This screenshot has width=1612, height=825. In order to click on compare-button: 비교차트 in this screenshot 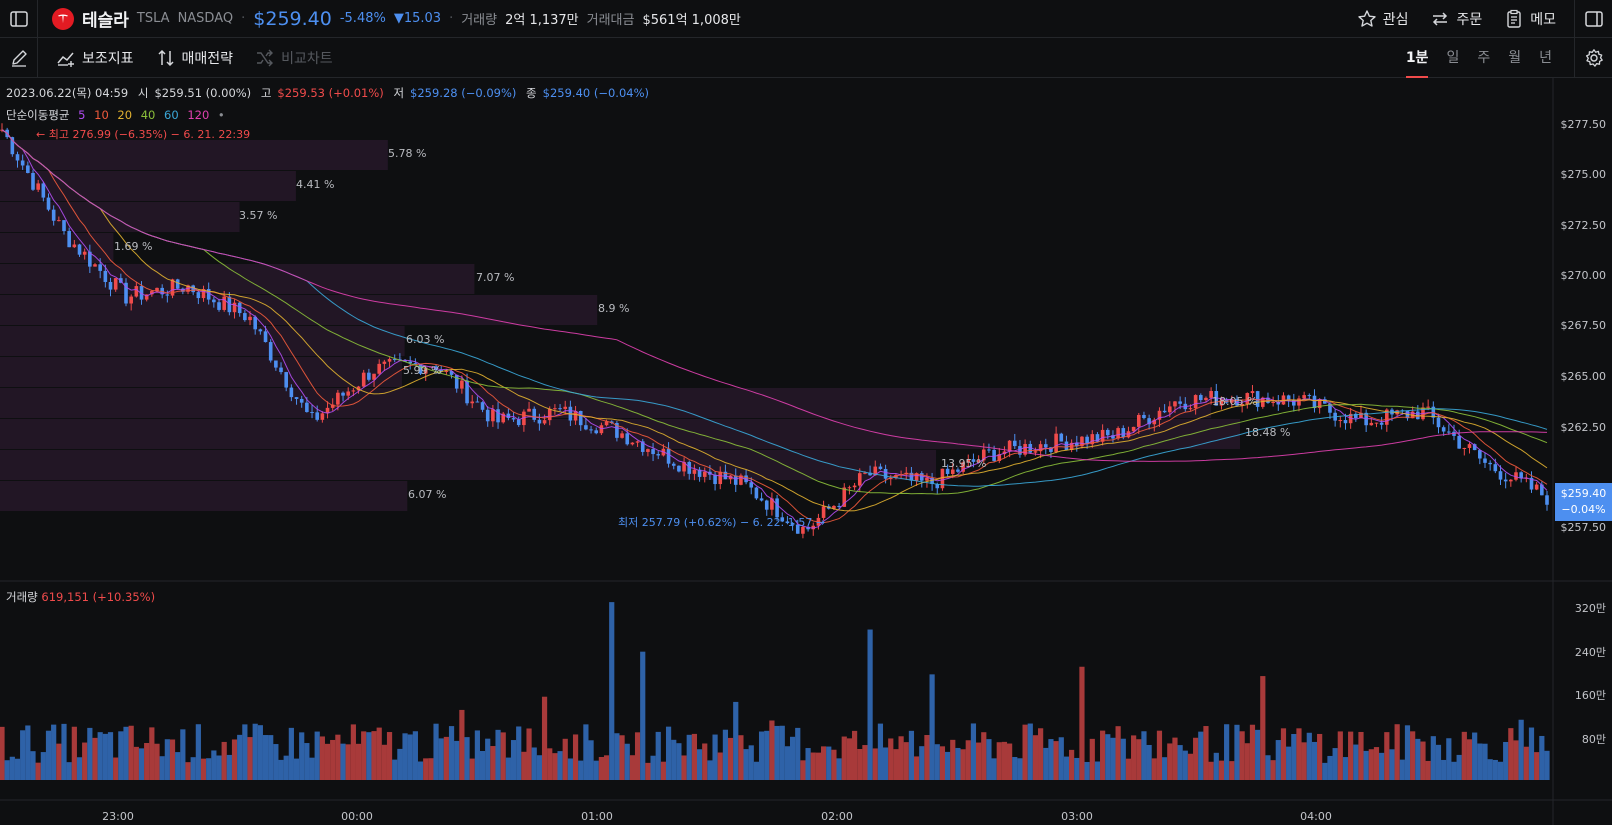, I will do `click(294, 58)`.